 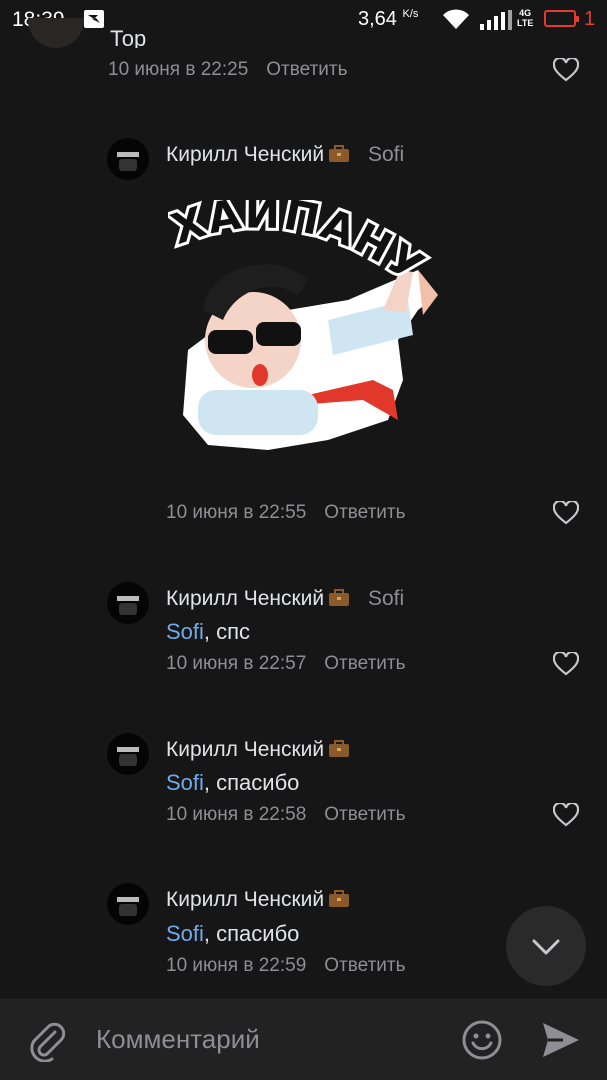 I want to click on comment-meta: 10 июня в 22:59 Ответить, so click(x=285, y=966).